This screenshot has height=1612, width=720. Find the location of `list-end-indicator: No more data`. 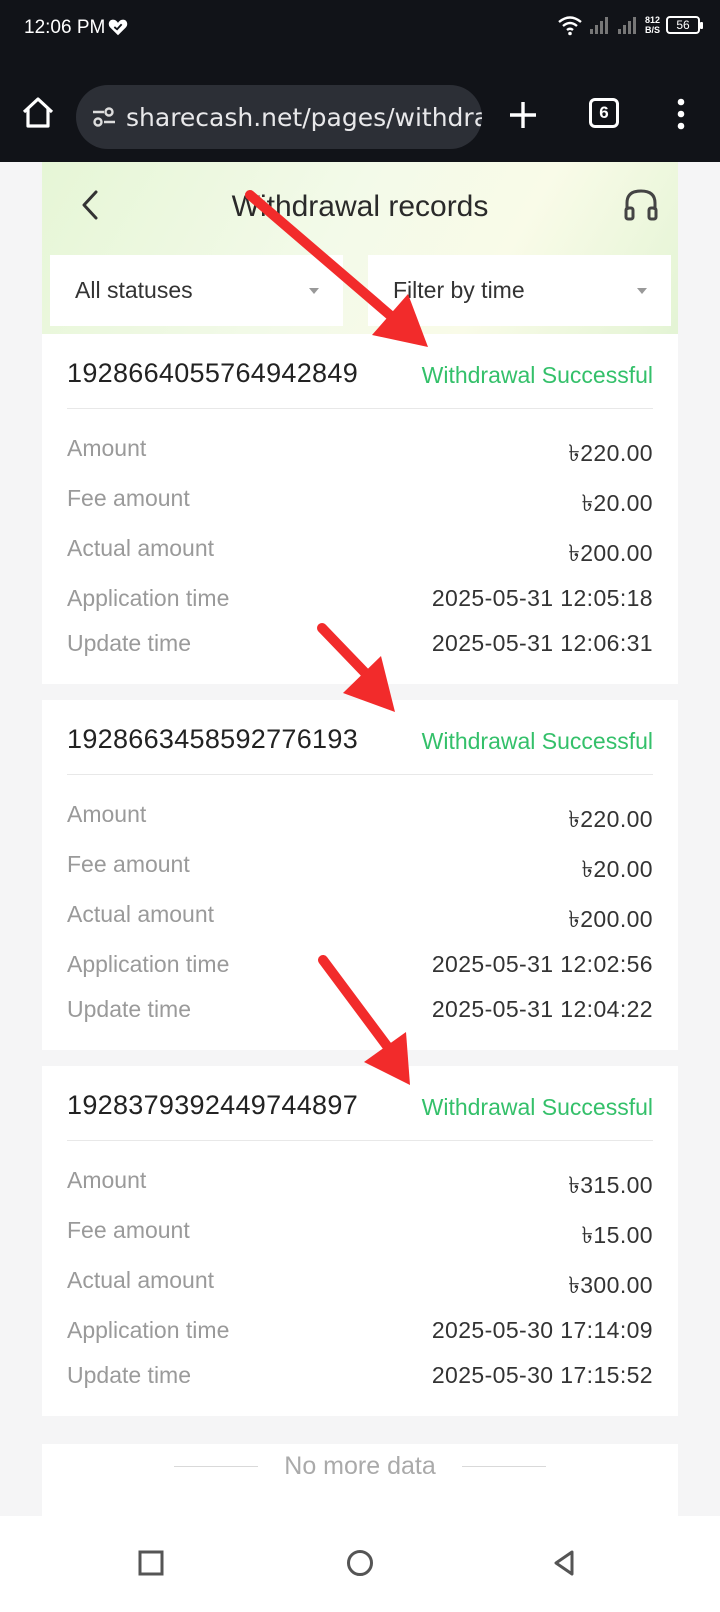

list-end-indicator: No more data is located at coordinates (360, 1480).